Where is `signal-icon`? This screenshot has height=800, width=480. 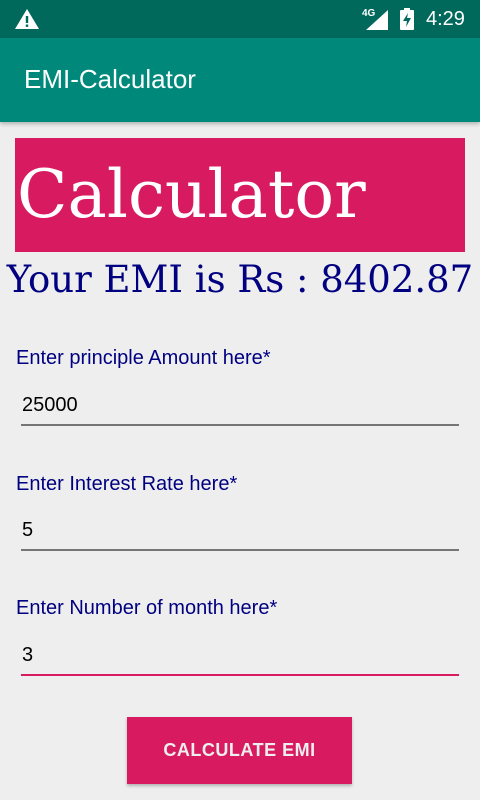
signal-icon is located at coordinates (377, 20).